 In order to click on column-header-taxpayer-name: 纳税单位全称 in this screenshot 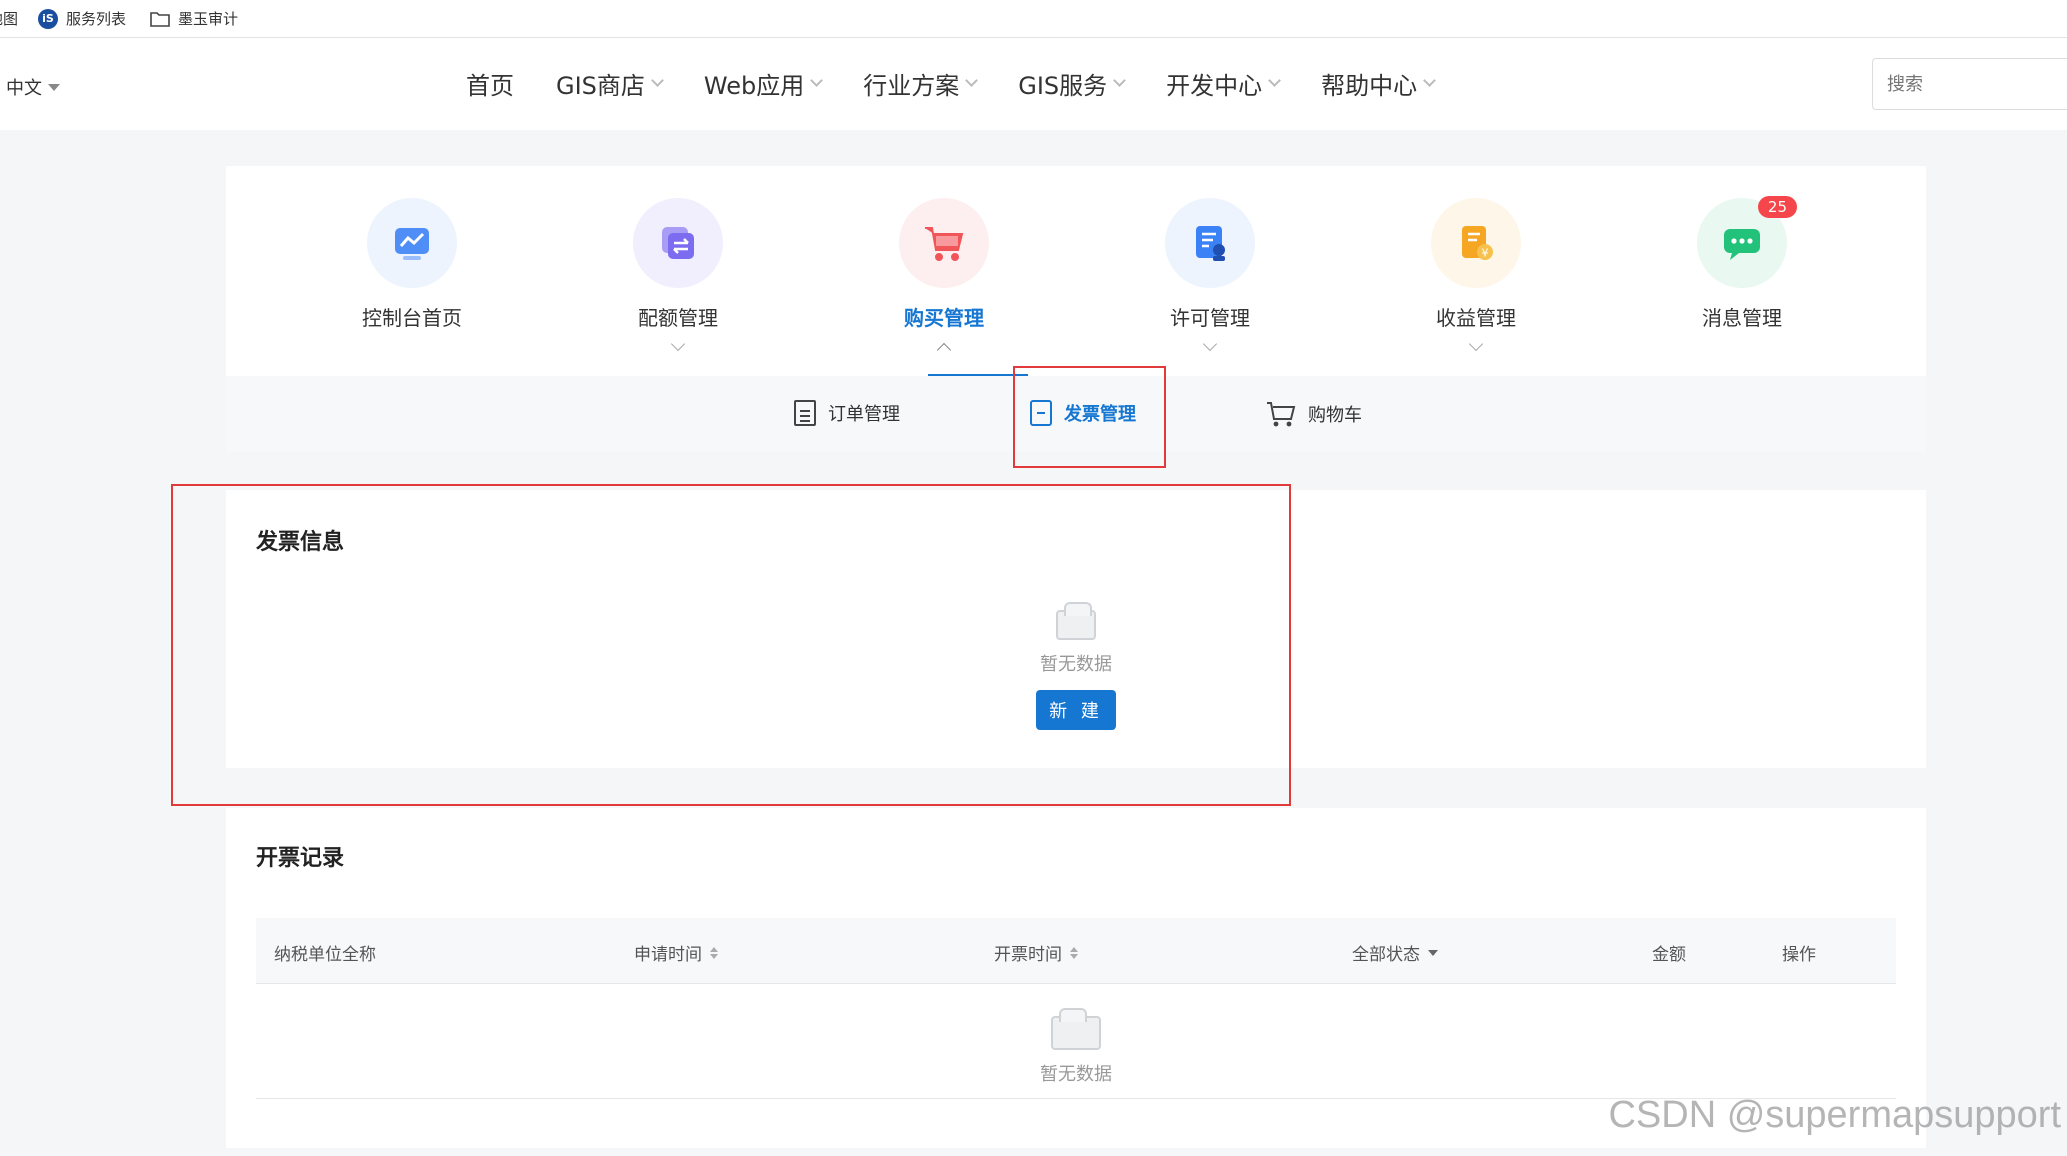, I will do `click(325, 952)`.